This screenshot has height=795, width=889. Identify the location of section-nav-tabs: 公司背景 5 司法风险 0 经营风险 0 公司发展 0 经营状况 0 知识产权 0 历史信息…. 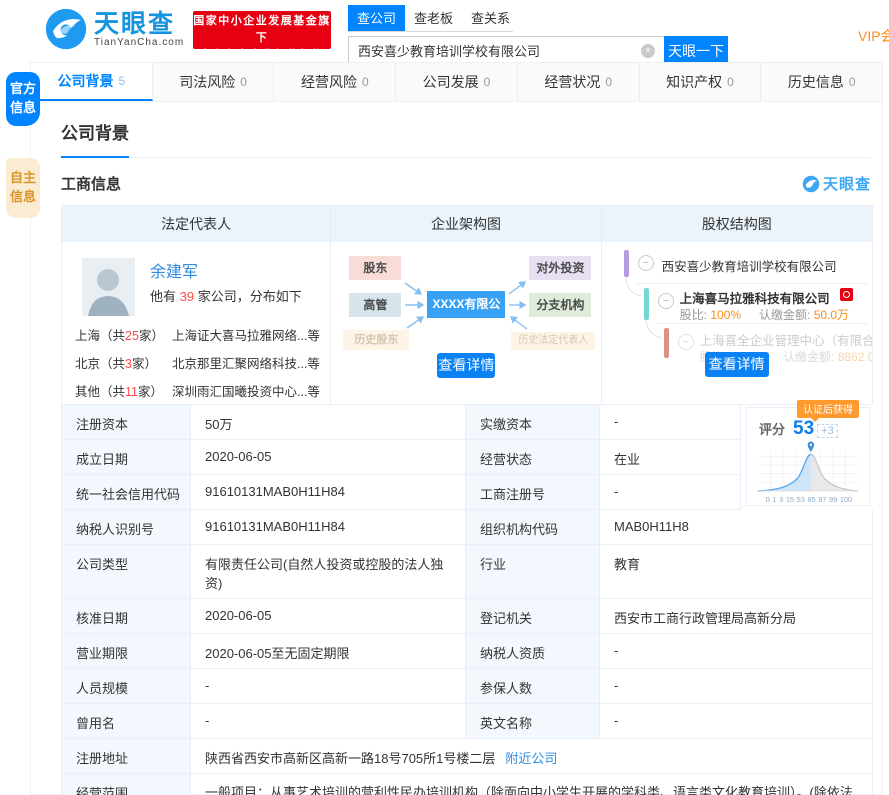
(456, 82).